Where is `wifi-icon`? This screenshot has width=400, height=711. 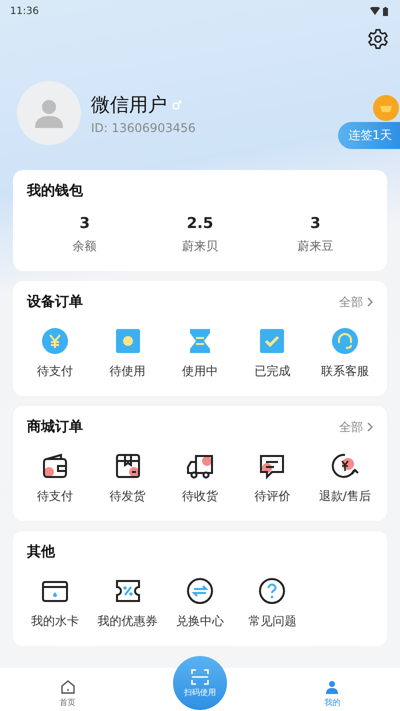
wifi-icon is located at coordinates (375, 11).